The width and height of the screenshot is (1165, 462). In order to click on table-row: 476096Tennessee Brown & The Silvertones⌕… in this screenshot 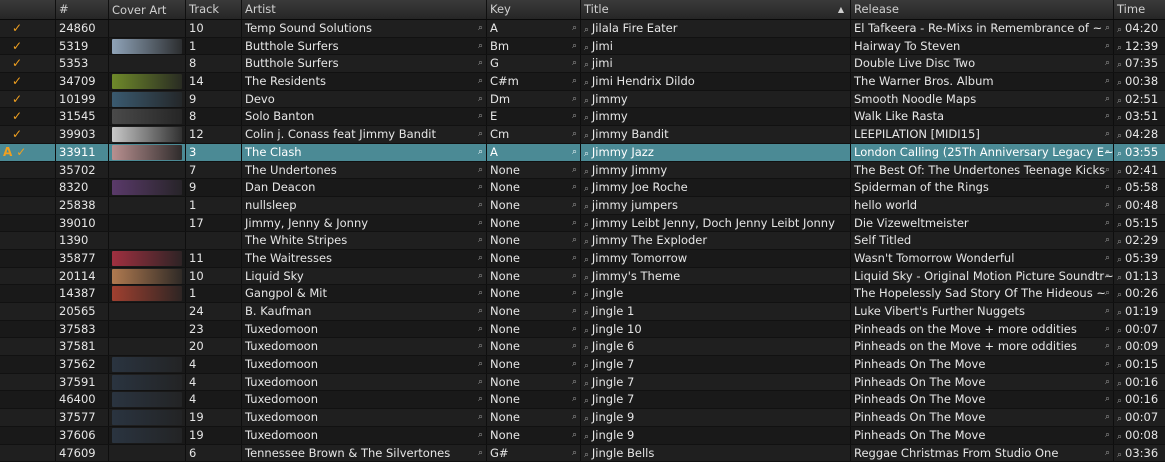, I will do `click(582, 453)`.